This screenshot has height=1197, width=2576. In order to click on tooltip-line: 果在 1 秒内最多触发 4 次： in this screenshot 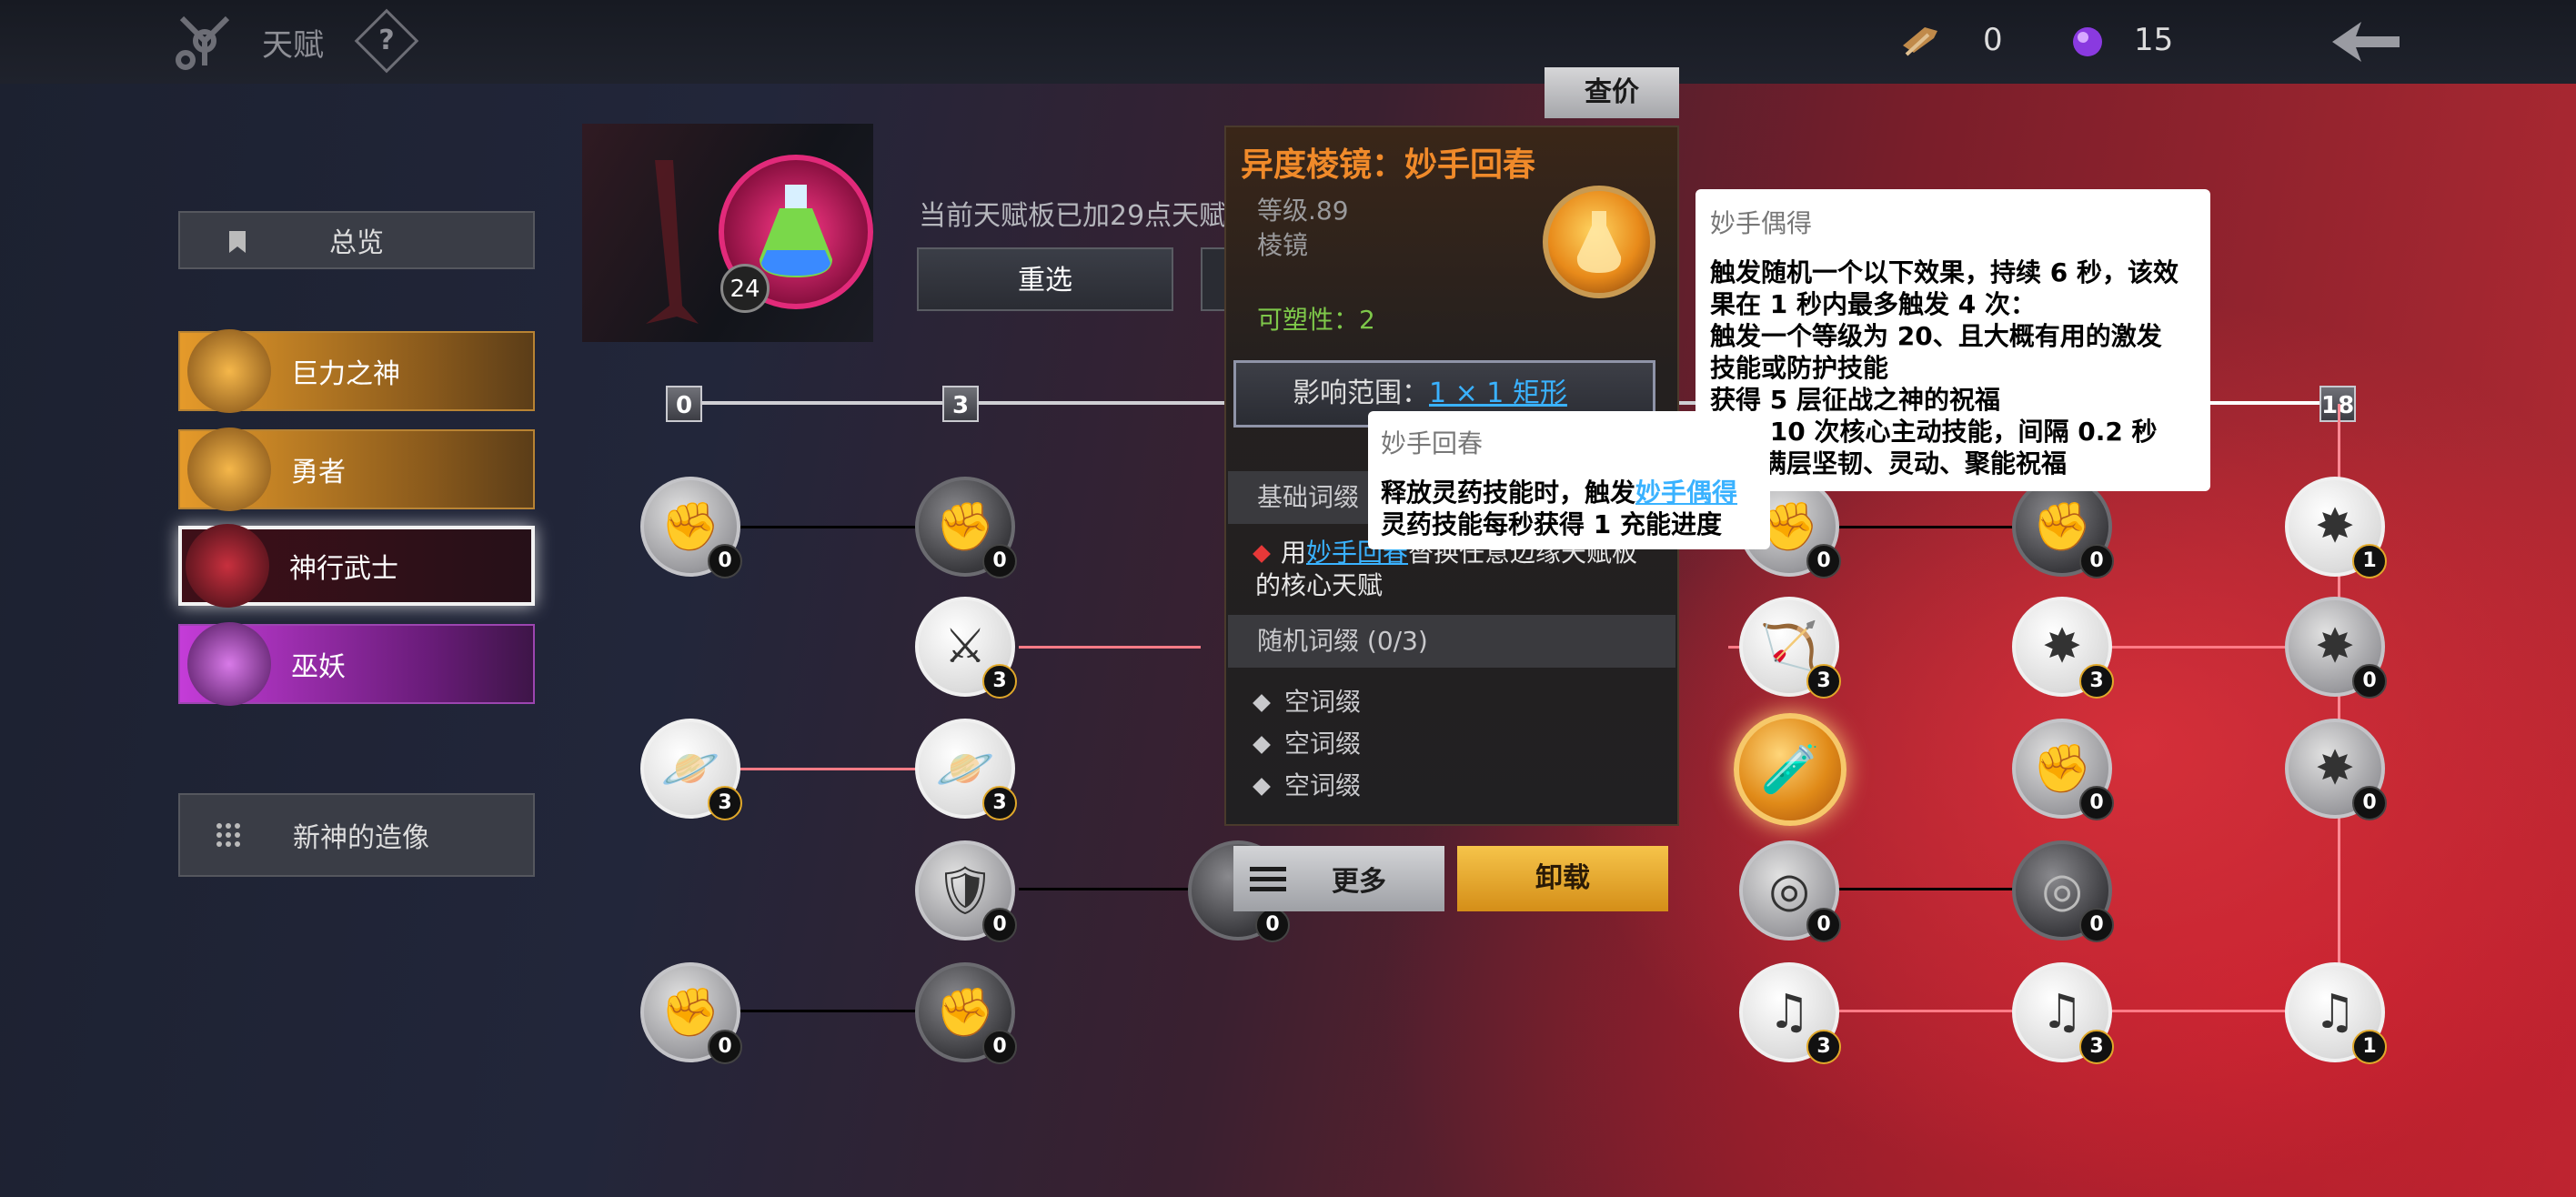, I will do `click(1873, 304)`.